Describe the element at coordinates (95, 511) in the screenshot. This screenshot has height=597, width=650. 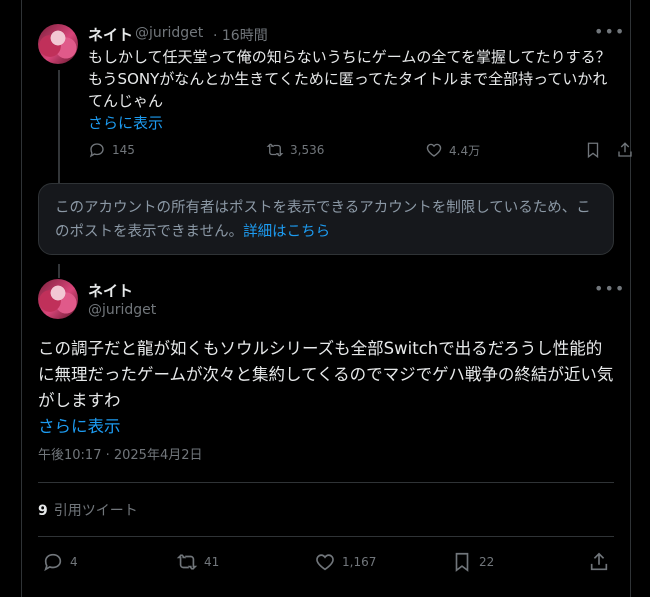
I see `quote-label: 引用ツイート` at that location.